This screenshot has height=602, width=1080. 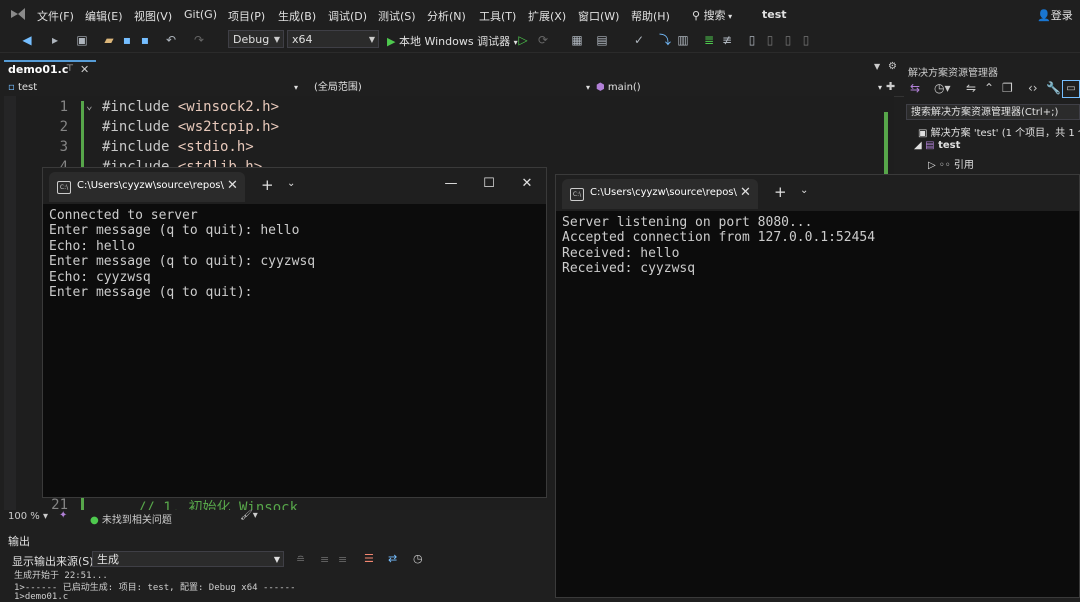 I want to click on next-message-icon: ≡, so click(x=342, y=559).